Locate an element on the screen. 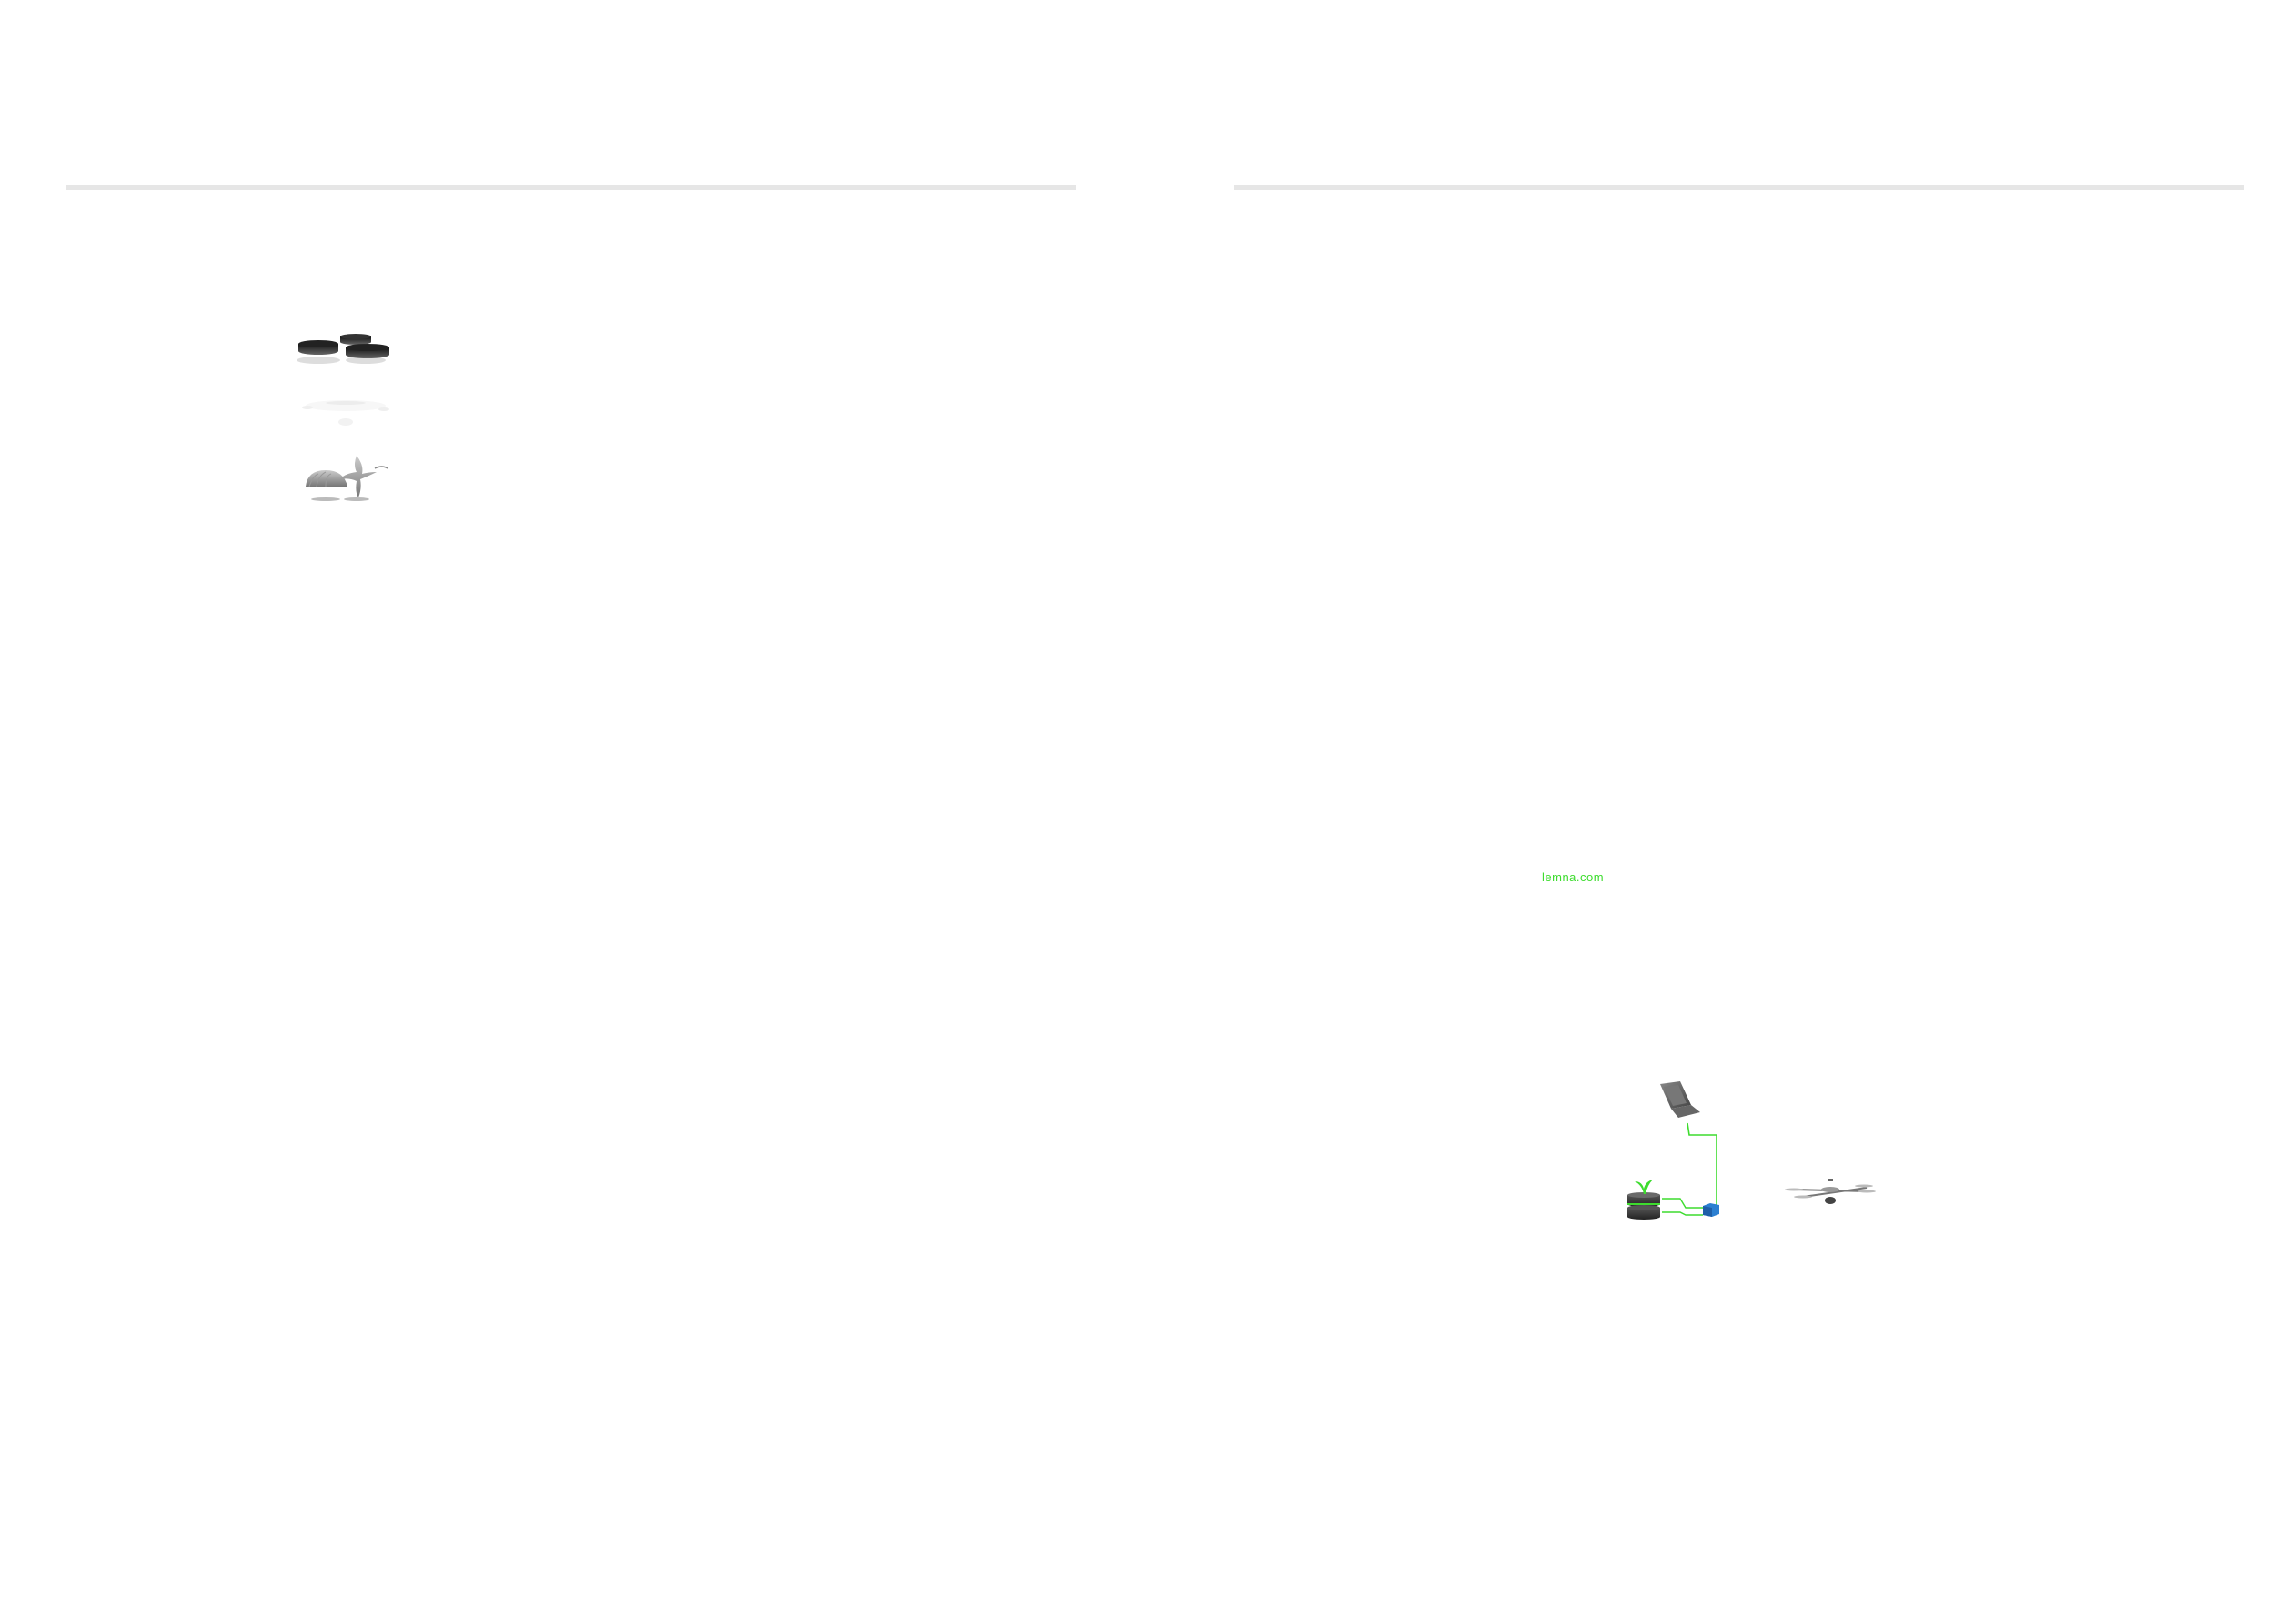 Image resolution: width=2296 pixels, height=1597 pixels. network-diagram is located at coordinates (1751, 1150).